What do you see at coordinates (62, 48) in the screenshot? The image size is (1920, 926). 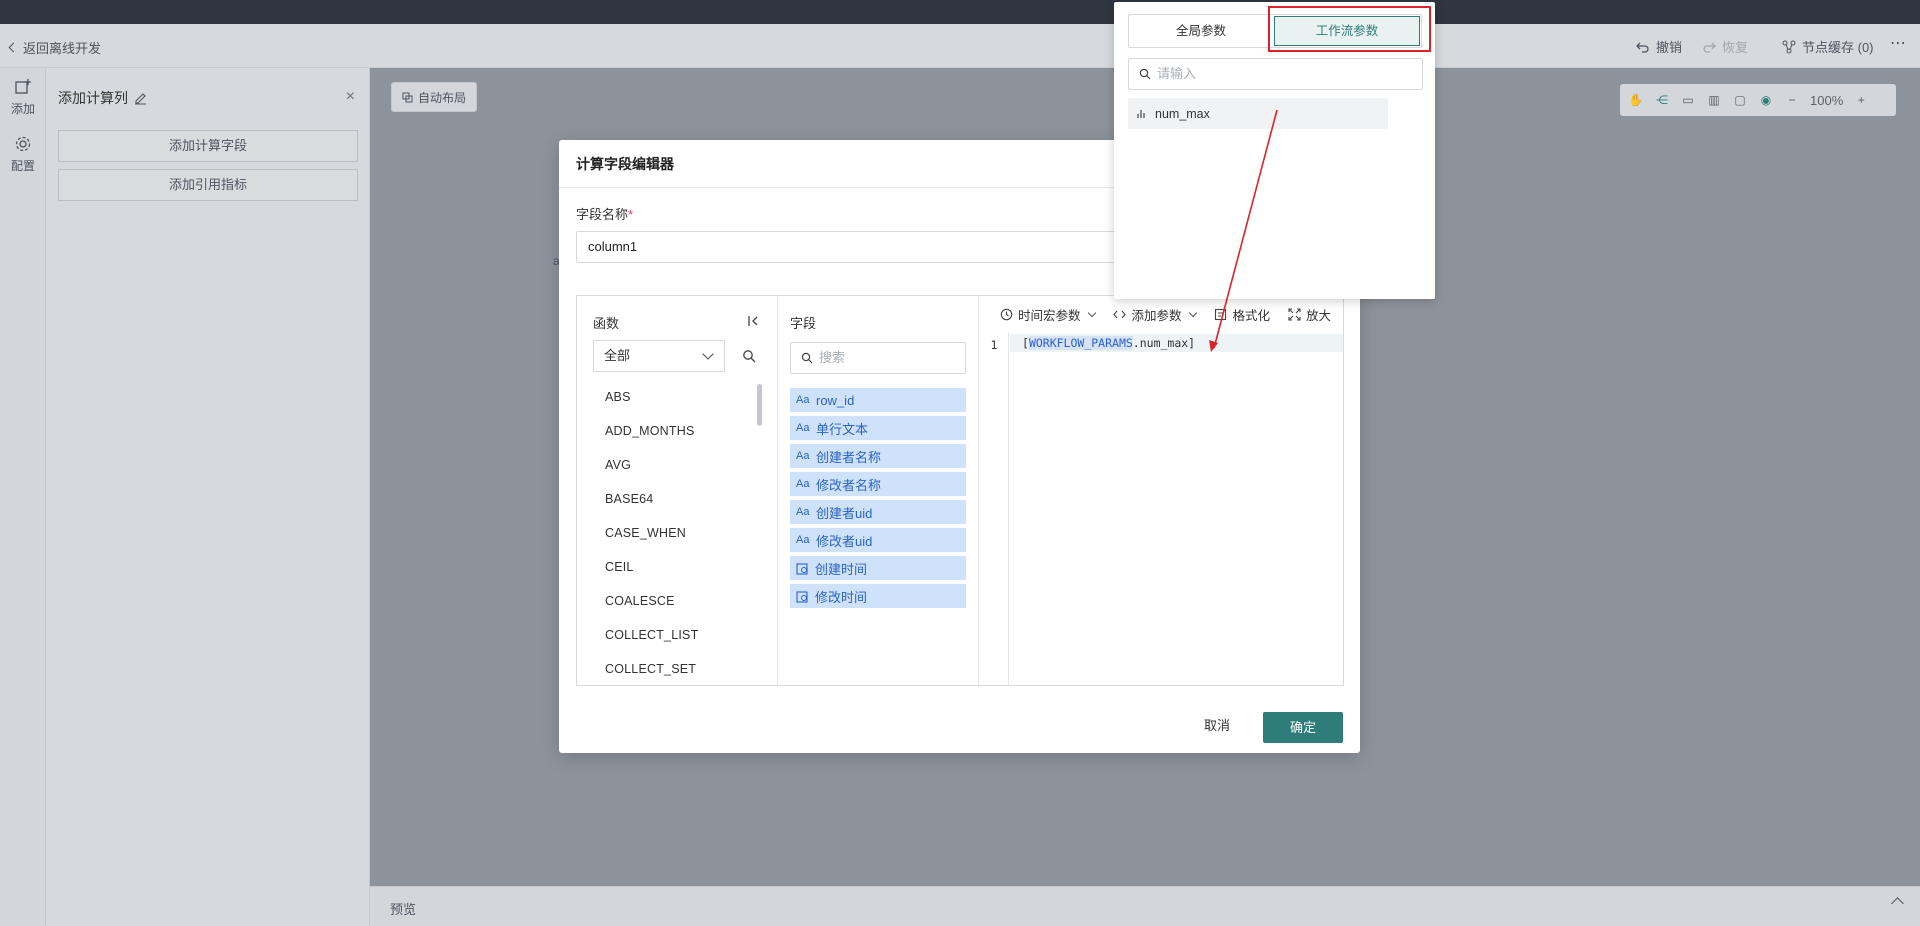 I see `back-label: 返回离线开发` at bounding box center [62, 48].